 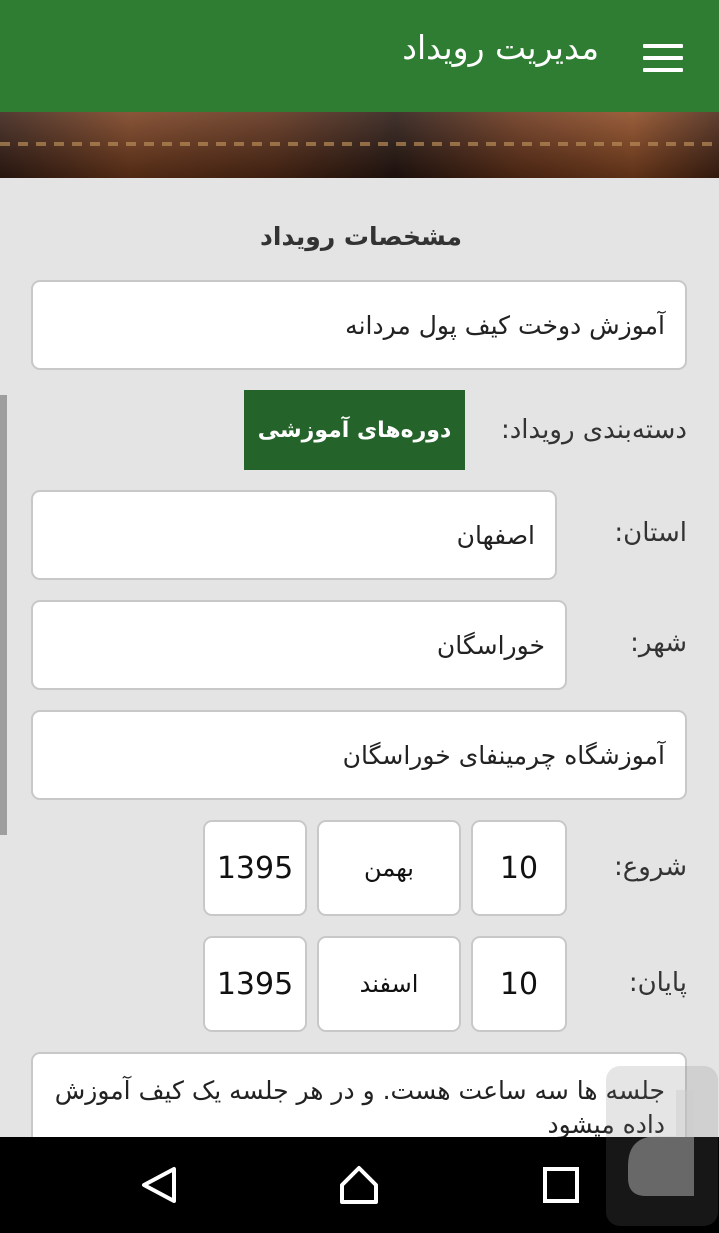 What do you see at coordinates (299, 645) in the screenshot?
I see `city-field: خوراسگان` at bounding box center [299, 645].